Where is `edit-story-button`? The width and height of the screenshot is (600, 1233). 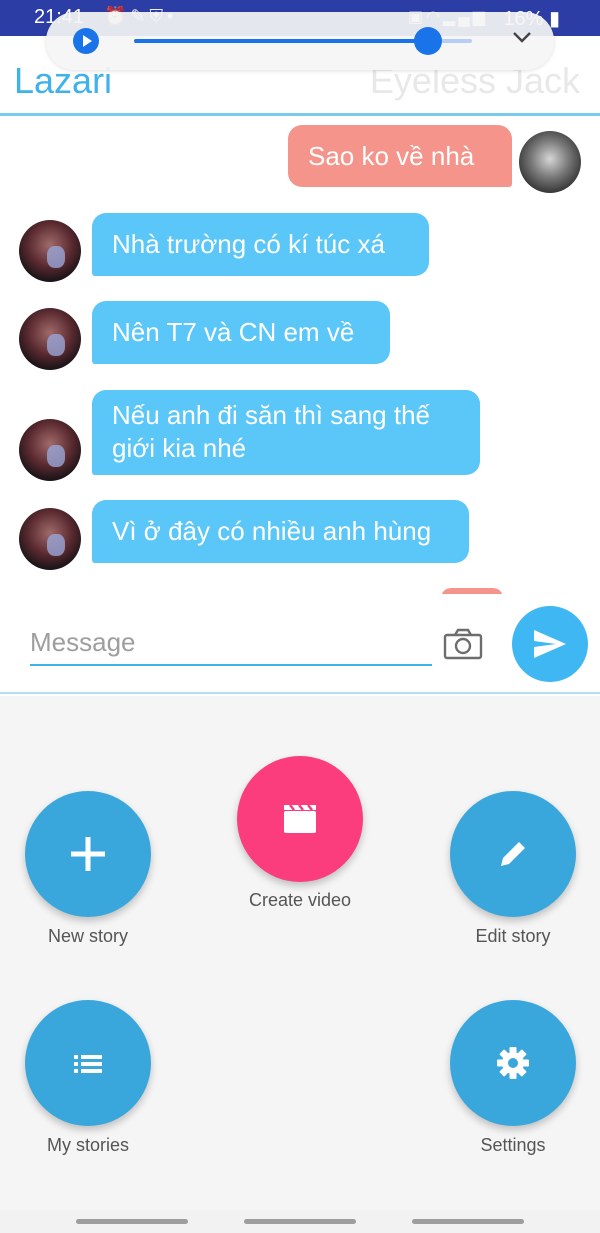
edit-story-button is located at coordinates (513, 854).